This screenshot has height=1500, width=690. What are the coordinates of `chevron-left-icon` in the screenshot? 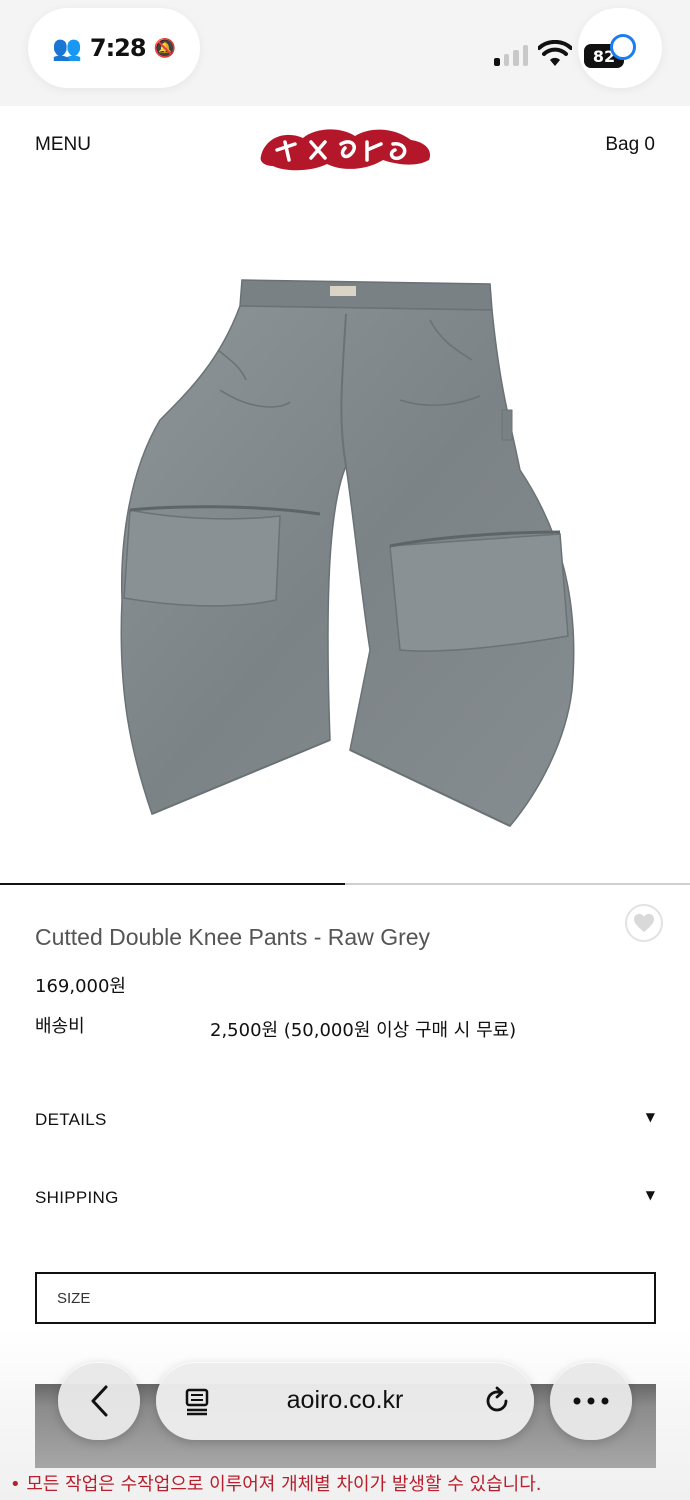 It's located at (99, 1401).